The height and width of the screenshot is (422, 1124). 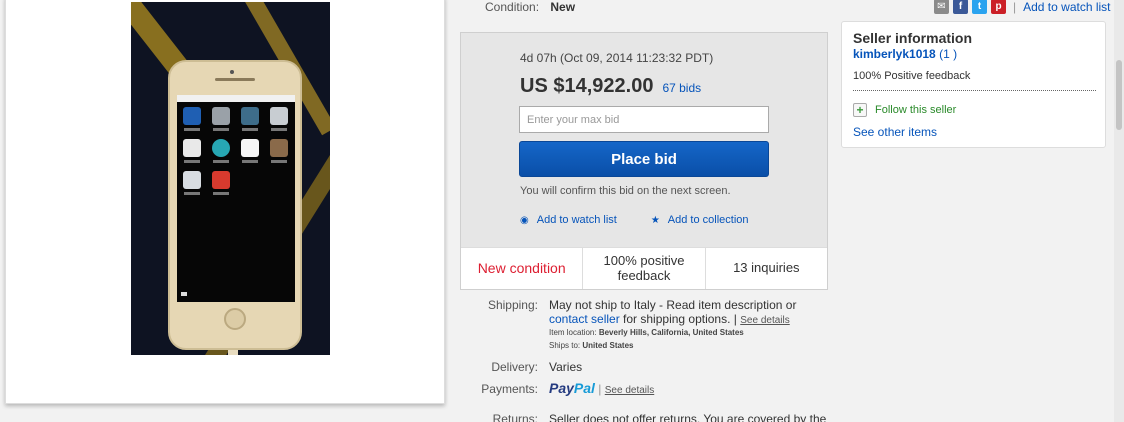 I want to click on stat-positive-feedback: 100% positive feedback, so click(x=644, y=268).